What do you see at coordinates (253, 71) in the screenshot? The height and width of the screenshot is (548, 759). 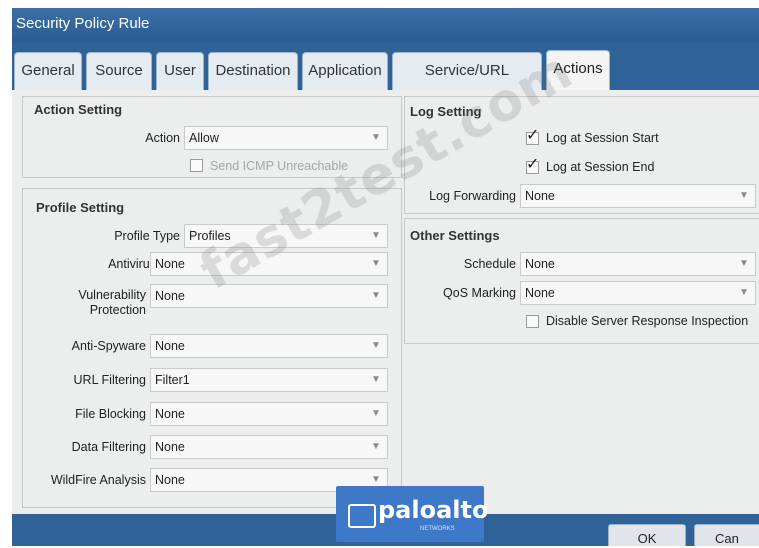 I see `tab-destination: Destination` at bounding box center [253, 71].